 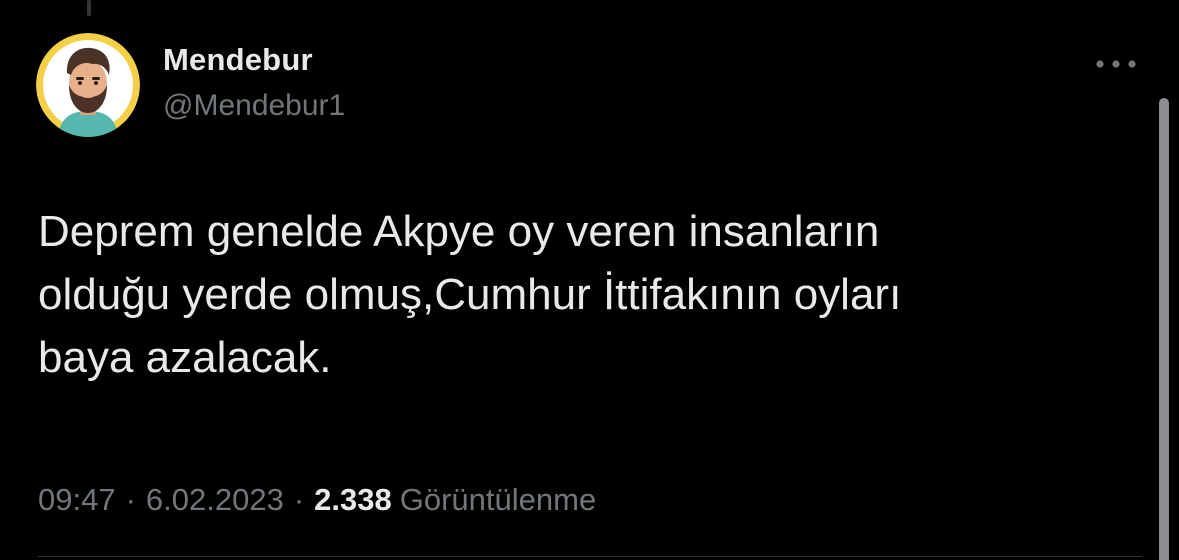 I want to click on tweet-meta: 09:47 · 6.02.2023 · 2.338 Görüntülenme, so click(x=317, y=500).